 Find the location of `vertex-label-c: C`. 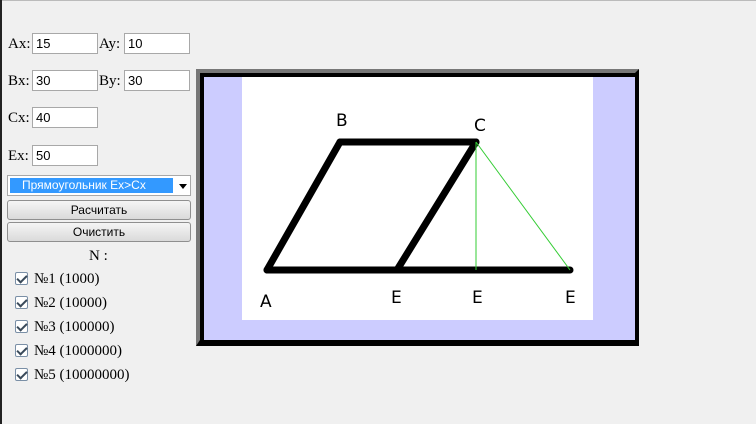

vertex-label-c: C is located at coordinates (480, 126).